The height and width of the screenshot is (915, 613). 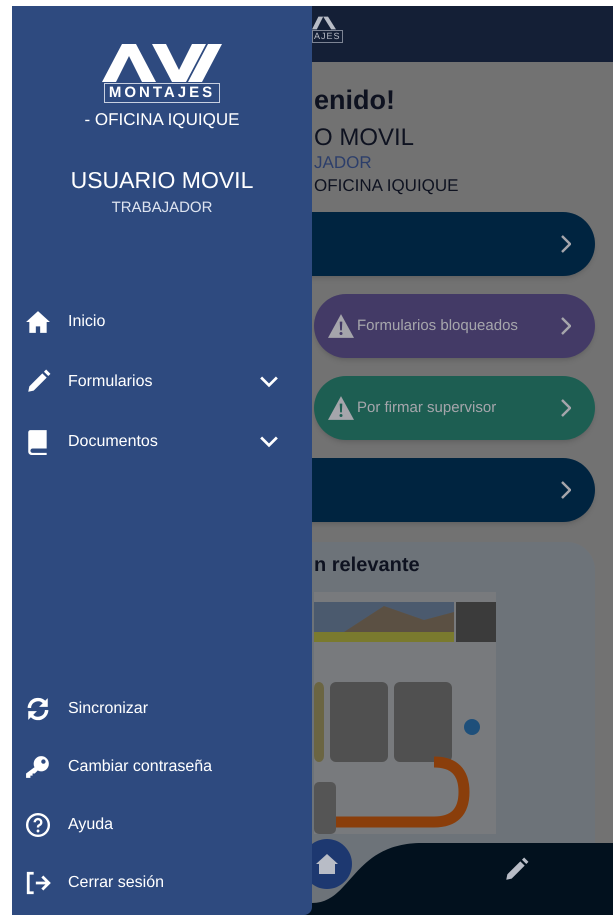 I want to click on key-icon, so click(x=38, y=767).